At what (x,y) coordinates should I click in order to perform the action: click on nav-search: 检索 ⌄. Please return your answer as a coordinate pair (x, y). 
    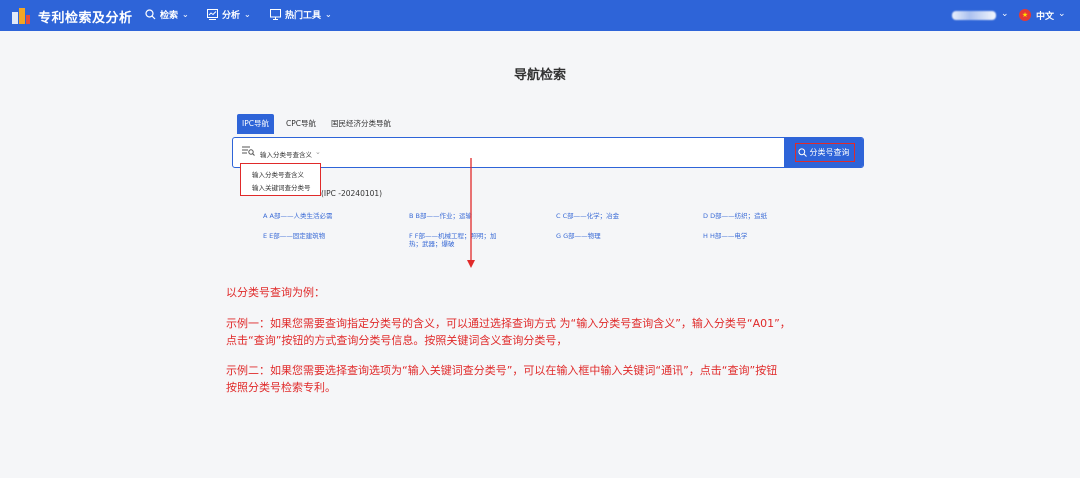
    Looking at the image, I should click on (167, 14).